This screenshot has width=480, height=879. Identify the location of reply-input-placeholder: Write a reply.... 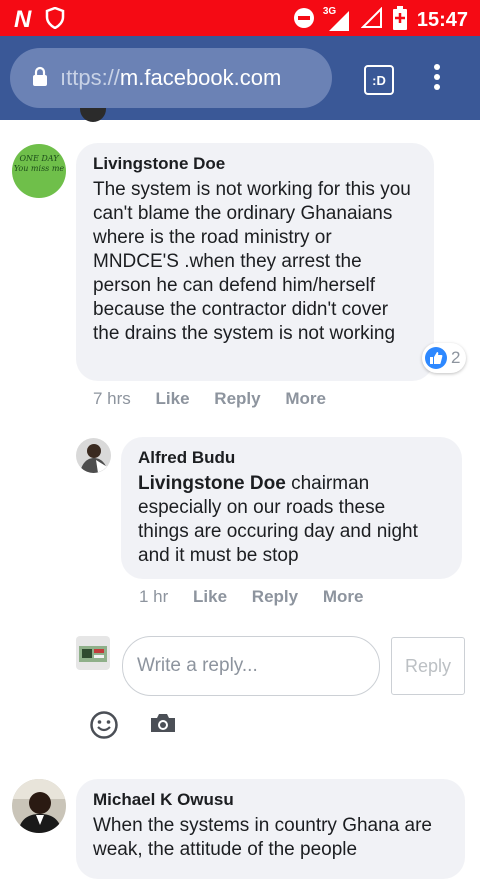
(197, 665).